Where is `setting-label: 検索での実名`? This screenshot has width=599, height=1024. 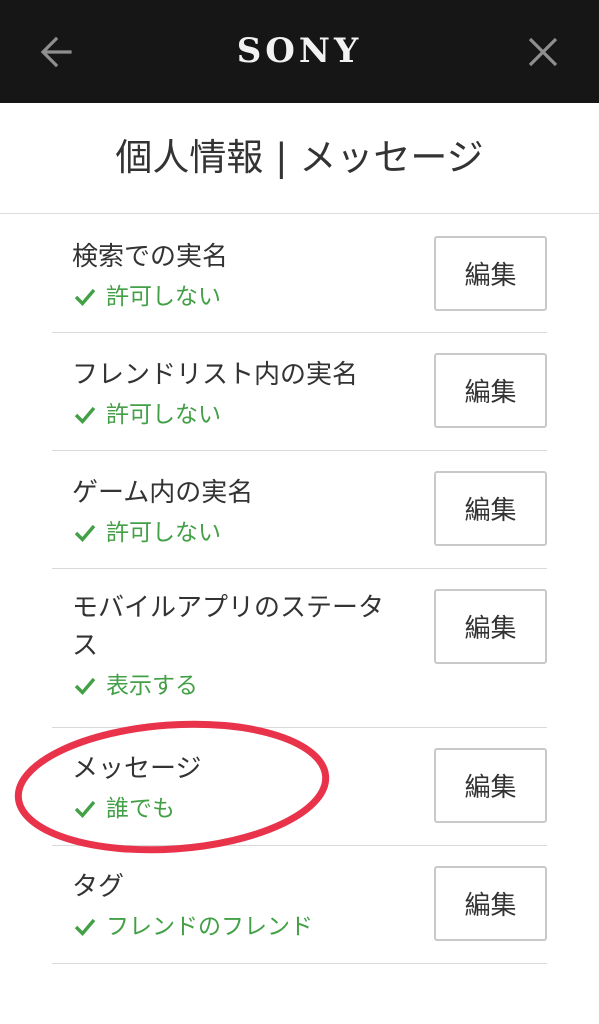 setting-label: 検索での実名 is located at coordinates (150, 257).